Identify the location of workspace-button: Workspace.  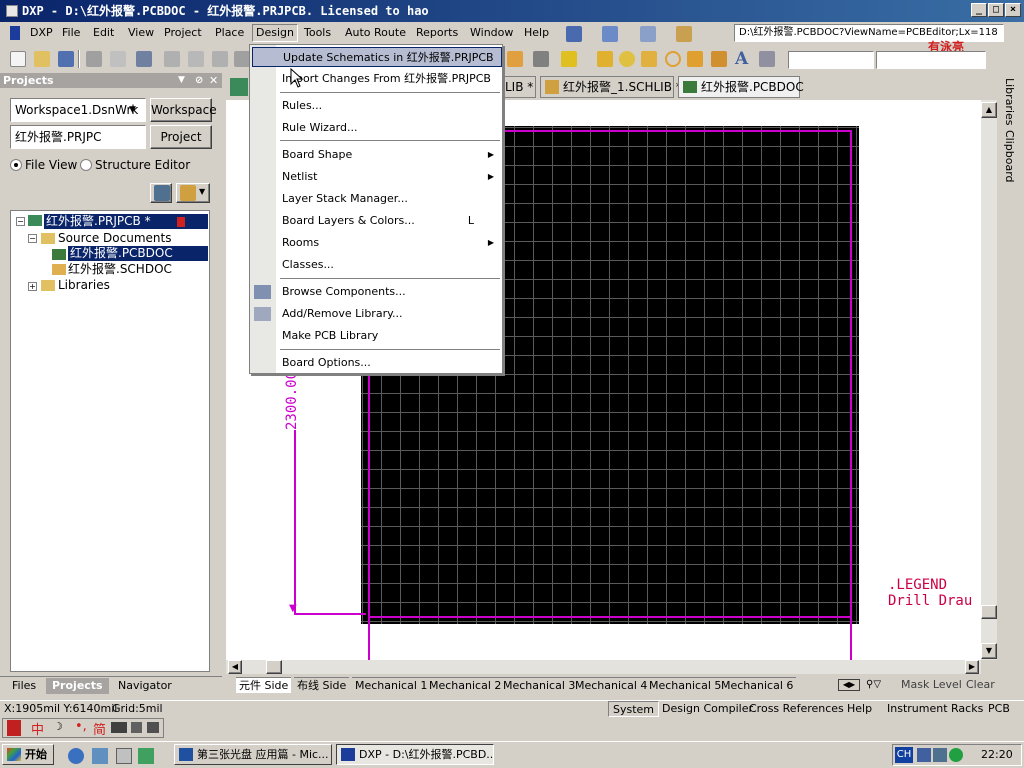
(183, 110).